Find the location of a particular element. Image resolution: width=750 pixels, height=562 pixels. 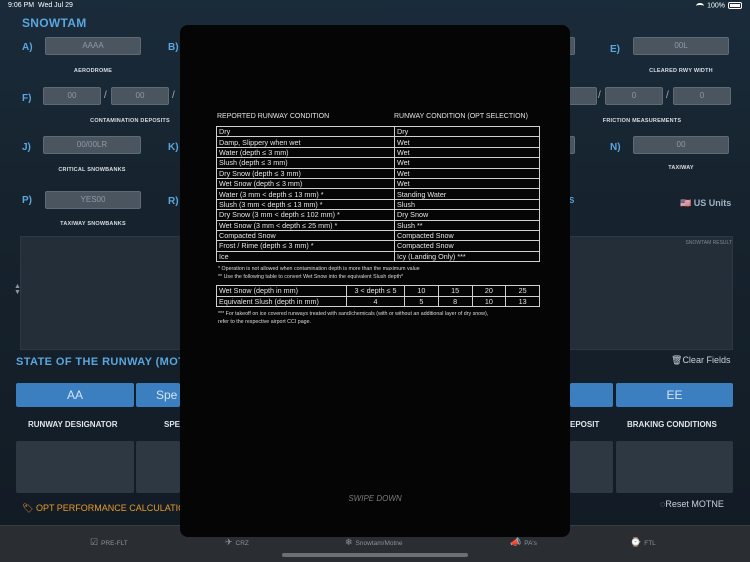

megaphone-icon: 📣 is located at coordinates (516, 542).